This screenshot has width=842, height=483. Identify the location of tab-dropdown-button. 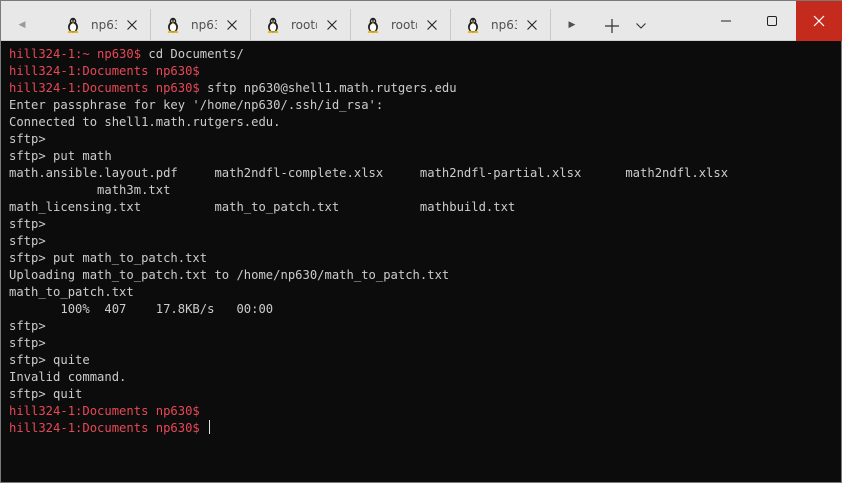
(641, 26).